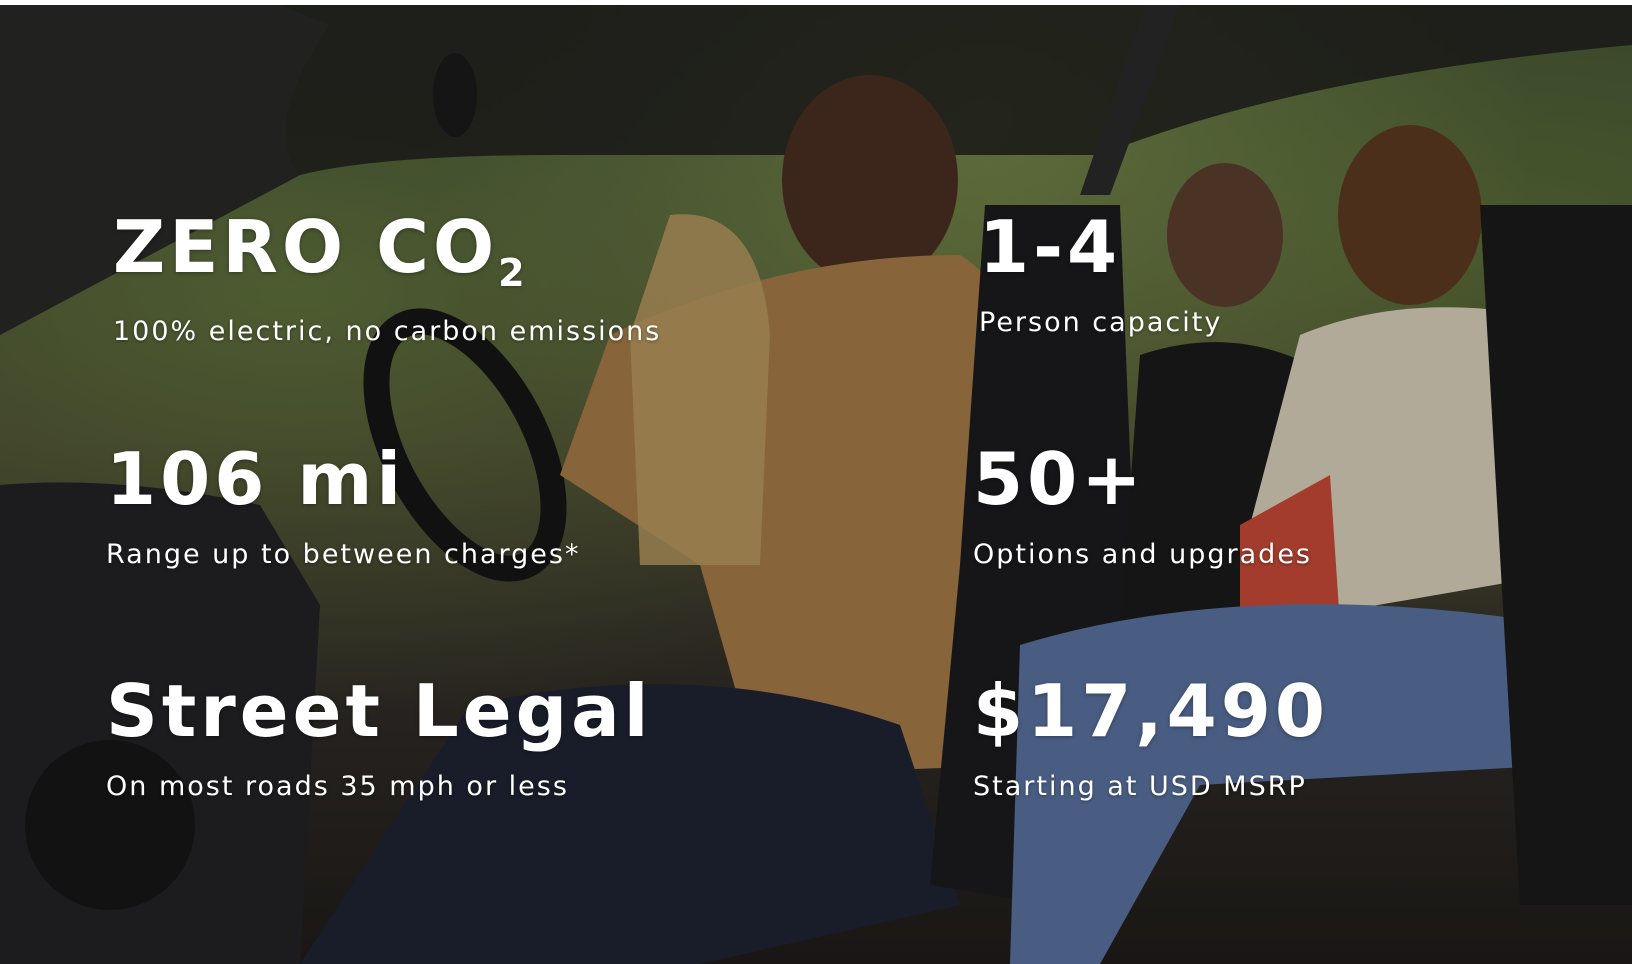  I want to click on stat-caption: Person capacity, so click(1101, 322).